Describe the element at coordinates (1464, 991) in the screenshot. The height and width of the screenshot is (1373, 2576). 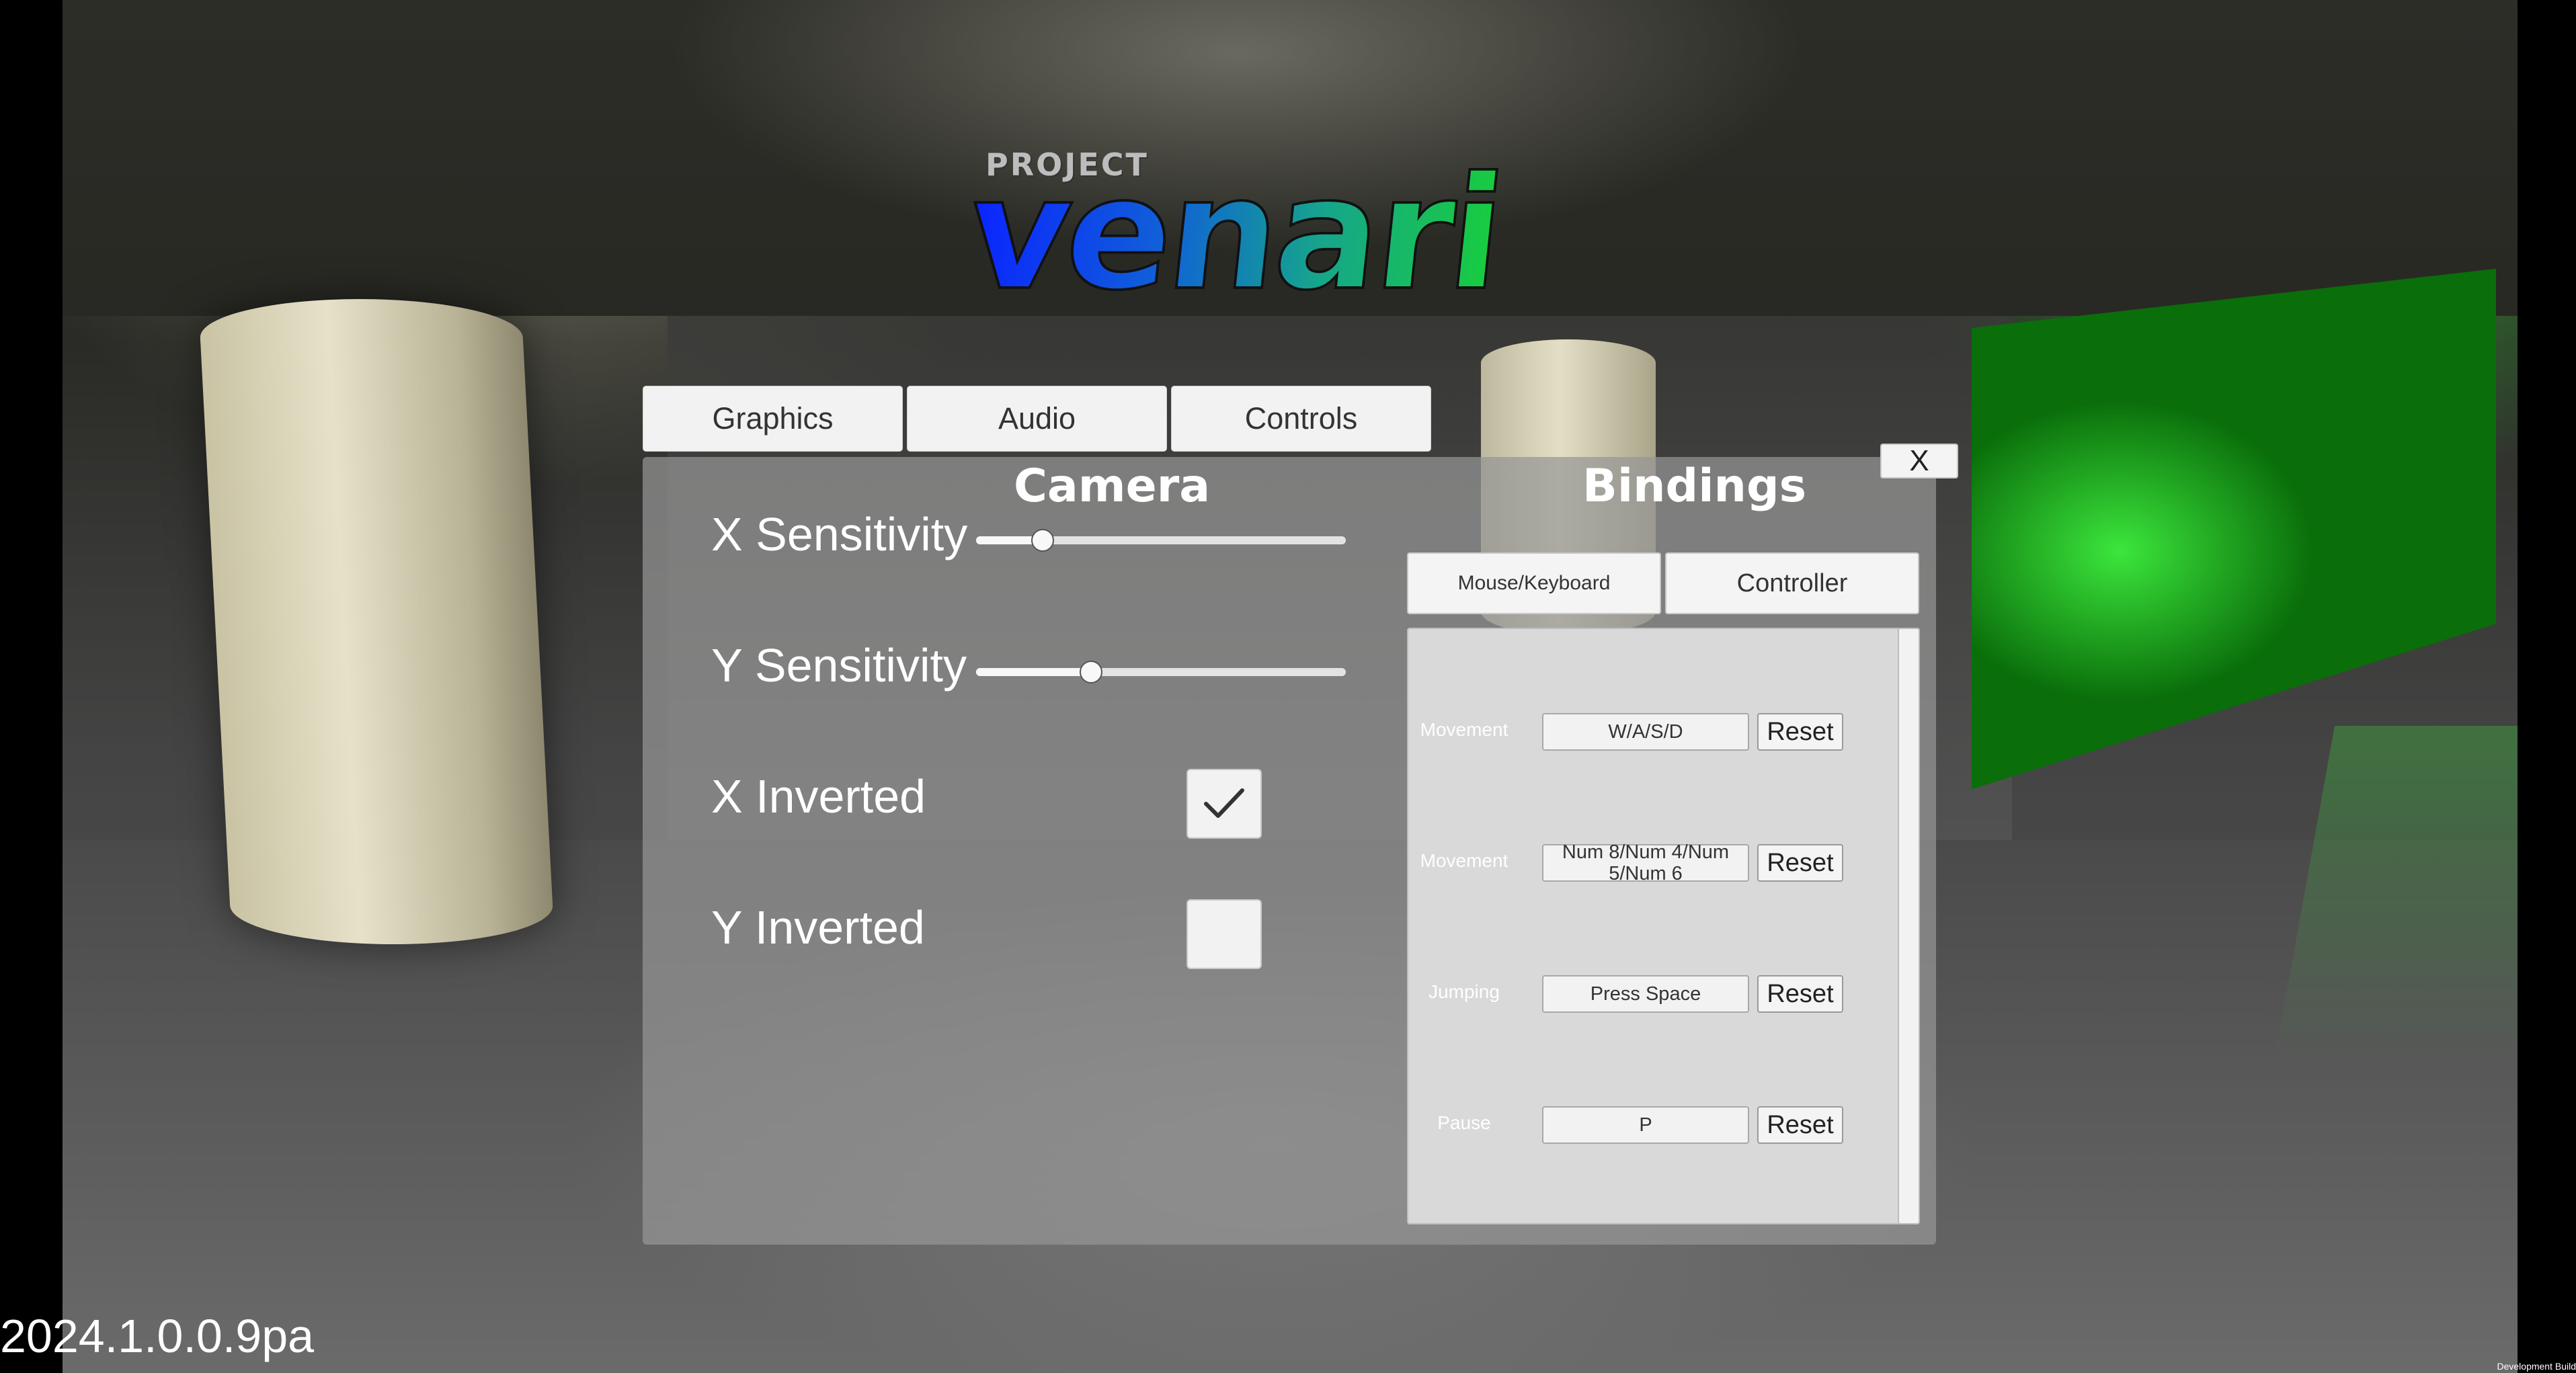
I see `binding-action-label: Jumping` at that location.